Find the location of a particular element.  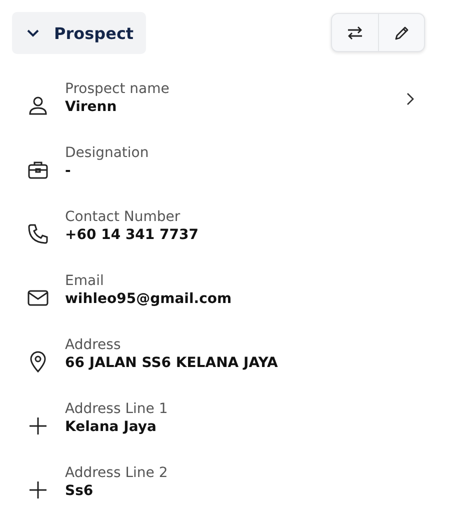

field-value: - is located at coordinates (68, 171).